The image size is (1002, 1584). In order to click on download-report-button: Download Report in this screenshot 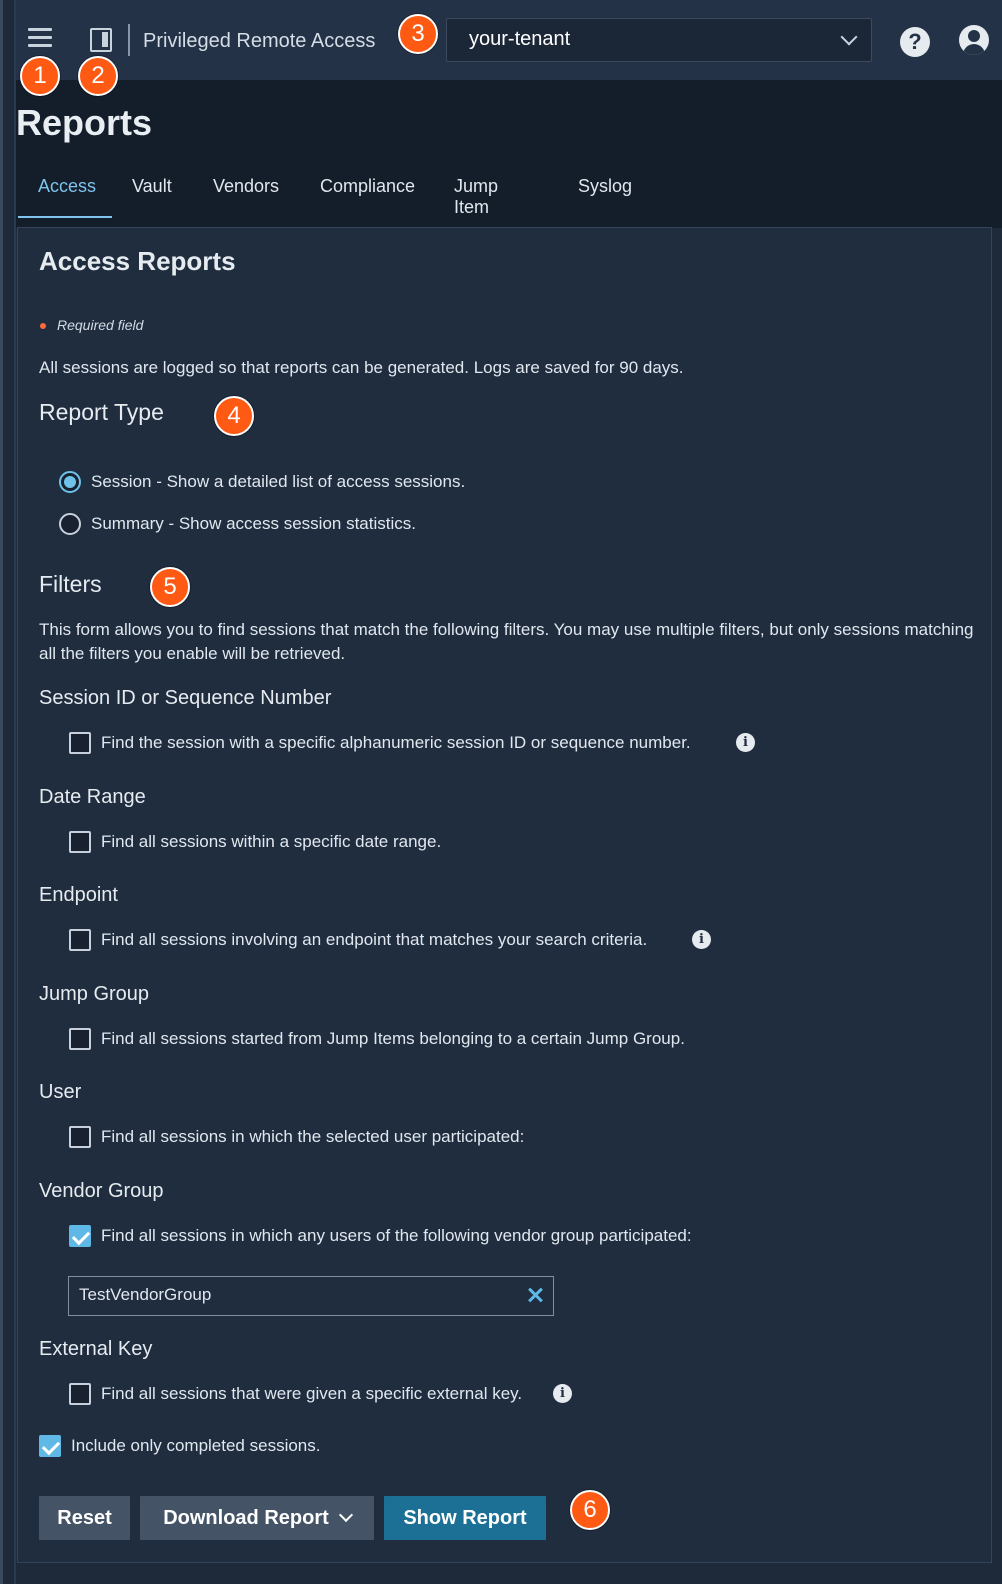, I will do `click(257, 1518)`.